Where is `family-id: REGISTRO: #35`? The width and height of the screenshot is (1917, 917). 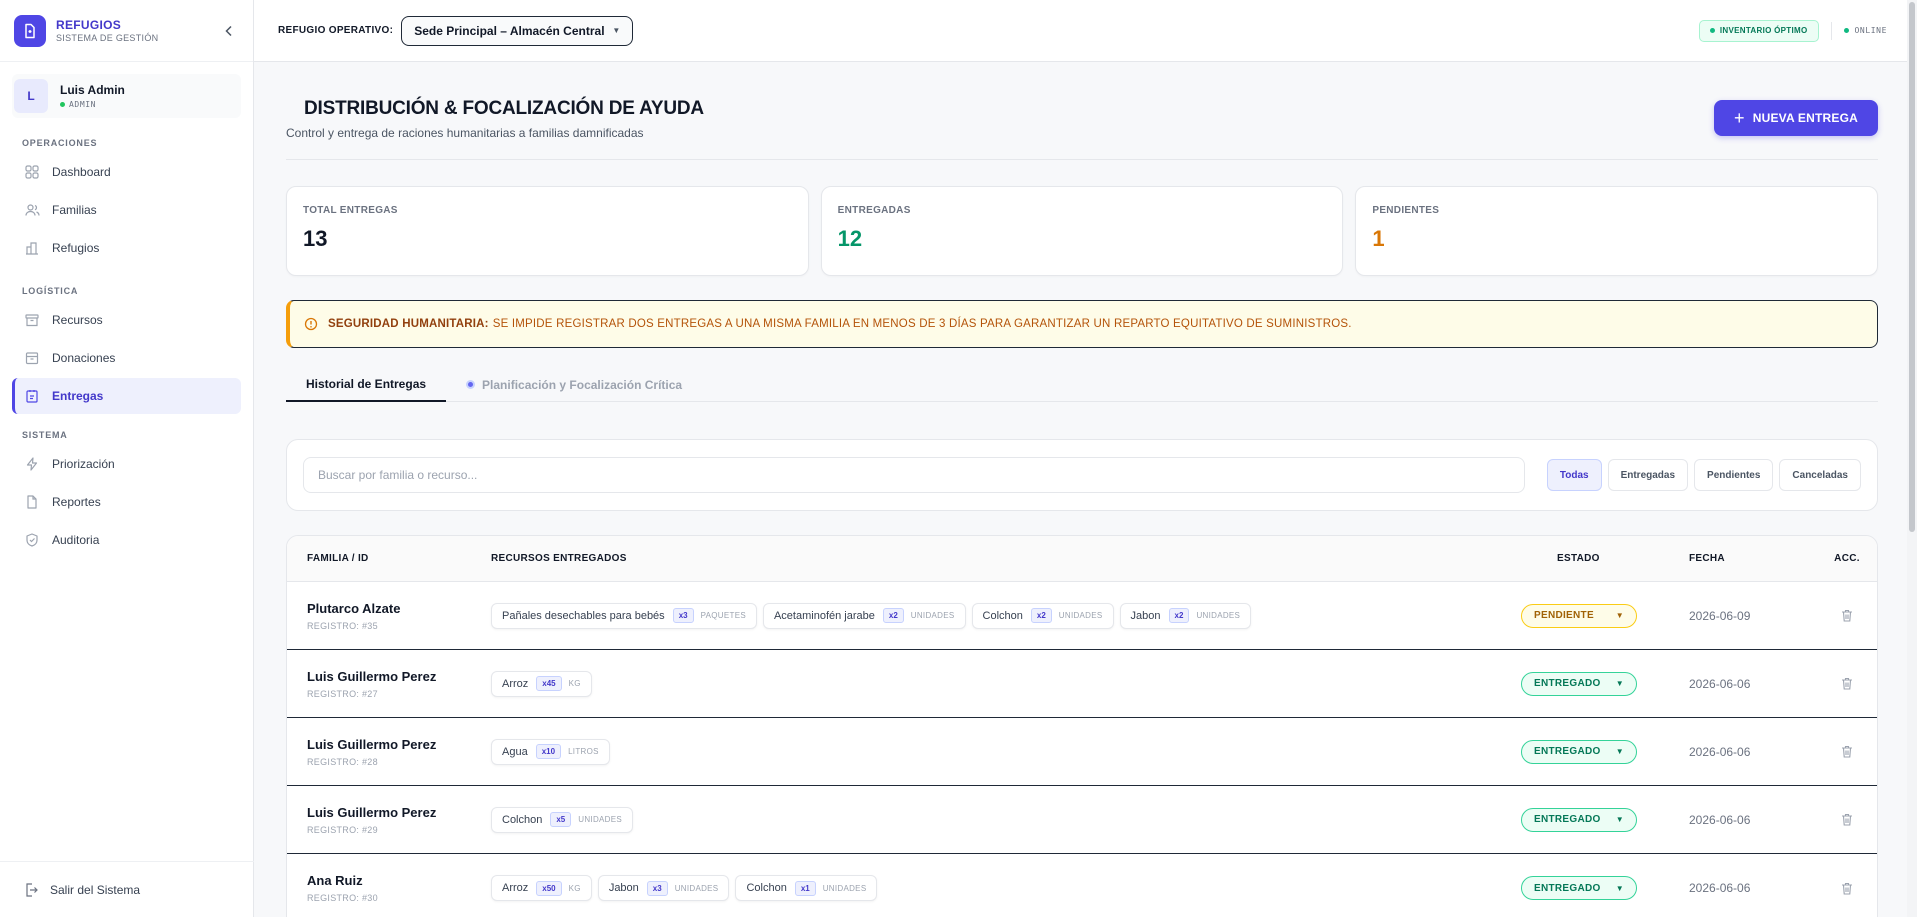 family-id: REGISTRO: #35 is located at coordinates (342, 625).